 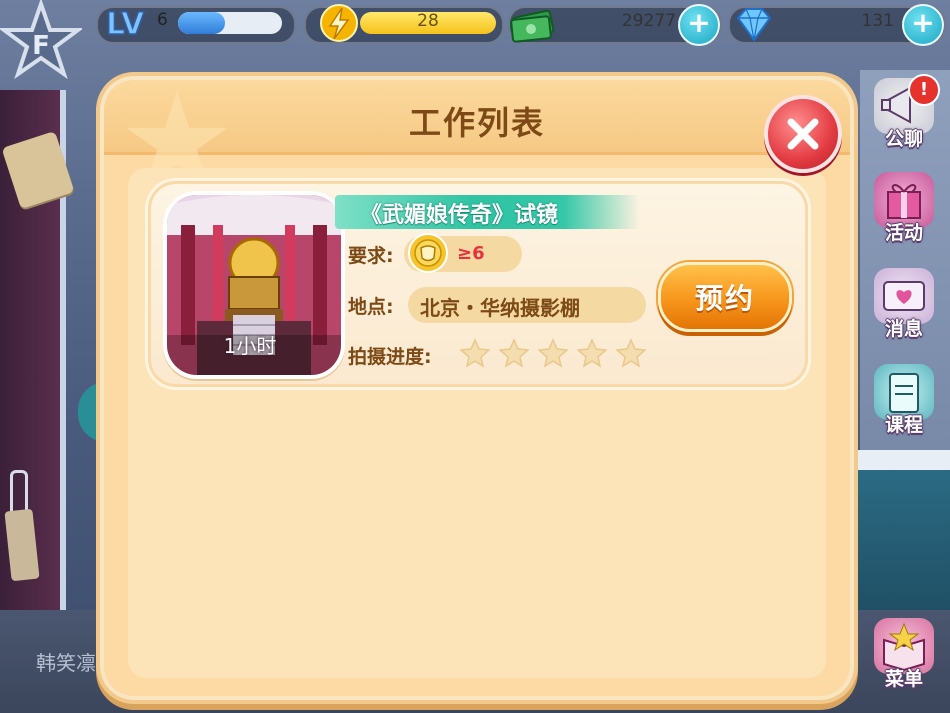 What do you see at coordinates (895, 545) in the screenshot?
I see `room-counter` at bounding box center [895, 545].